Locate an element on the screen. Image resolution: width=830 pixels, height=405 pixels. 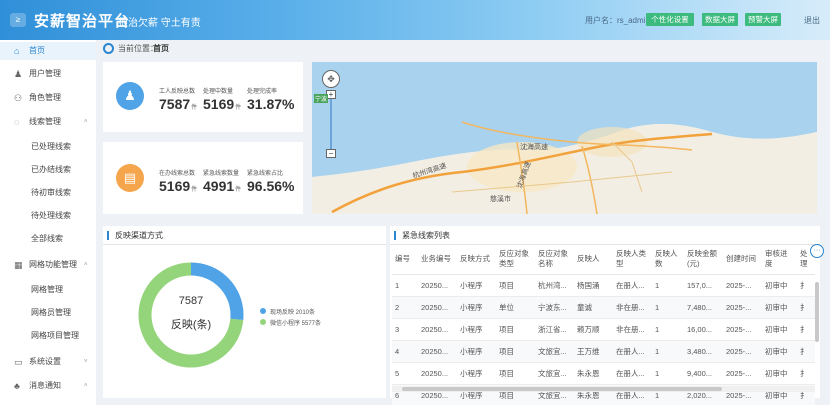
zoom-out-button: − is located at coordinates (331, 153).